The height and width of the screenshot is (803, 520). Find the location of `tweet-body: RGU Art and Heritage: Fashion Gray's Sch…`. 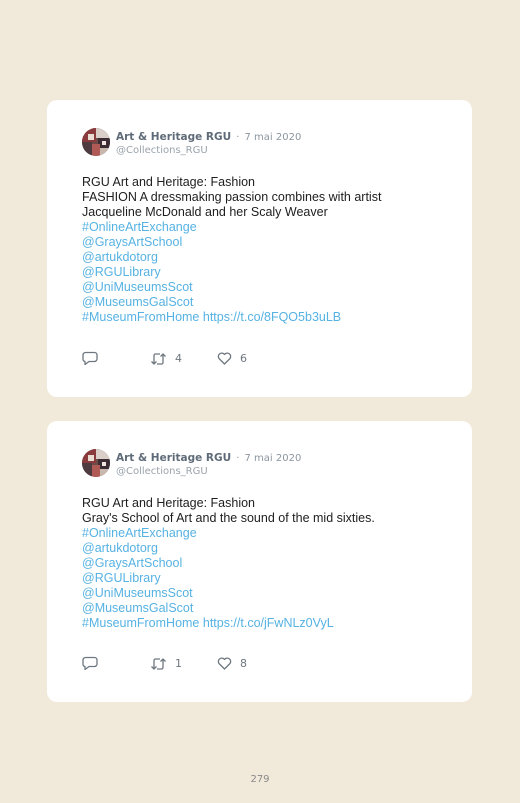

tweet-body: RGU Art and Heritage: Fashion Gray's Sch… is located at coordinates (262, 563).